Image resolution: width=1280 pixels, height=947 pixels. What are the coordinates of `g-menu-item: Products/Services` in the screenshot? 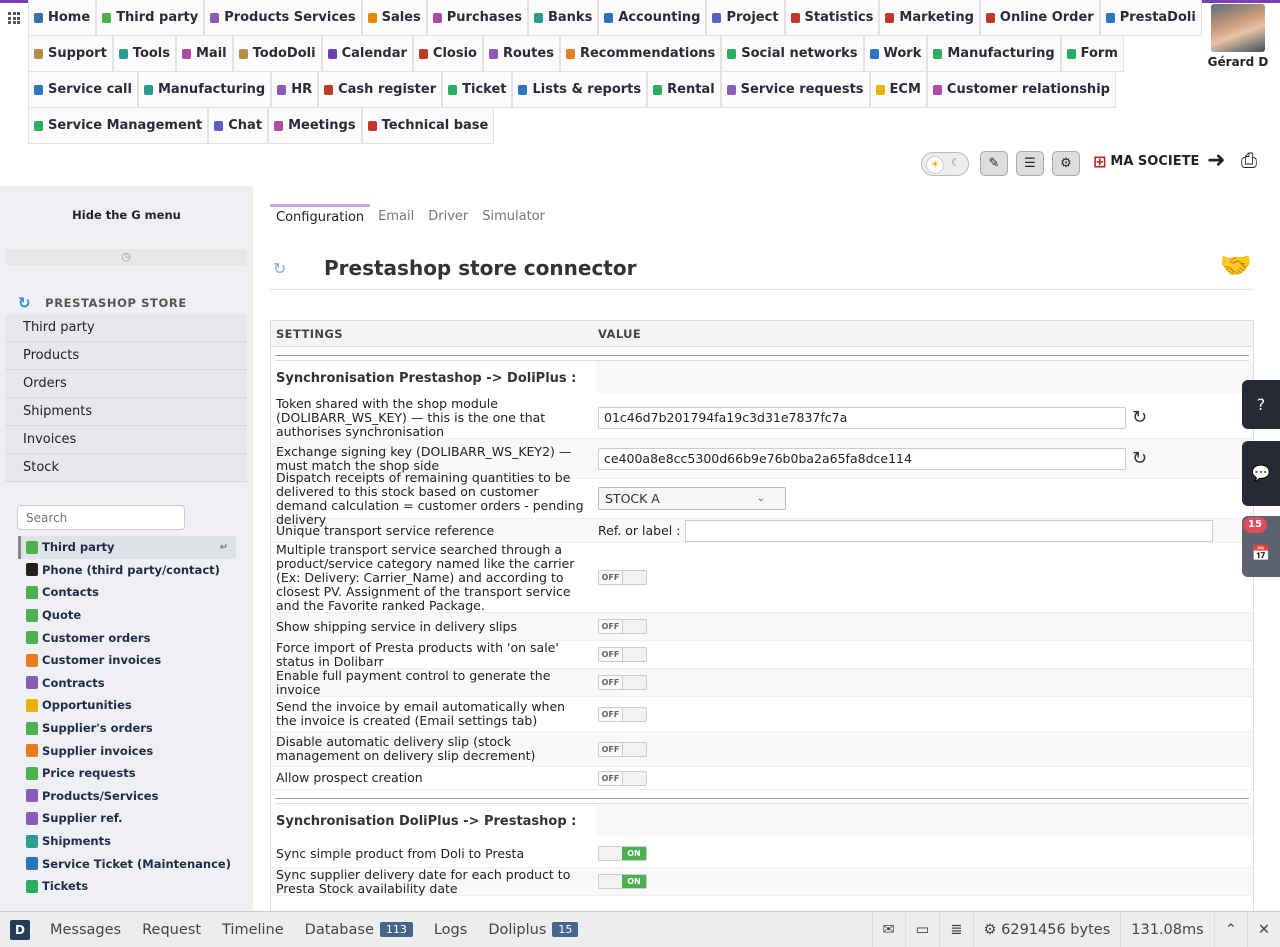 It's located at (127, 796).